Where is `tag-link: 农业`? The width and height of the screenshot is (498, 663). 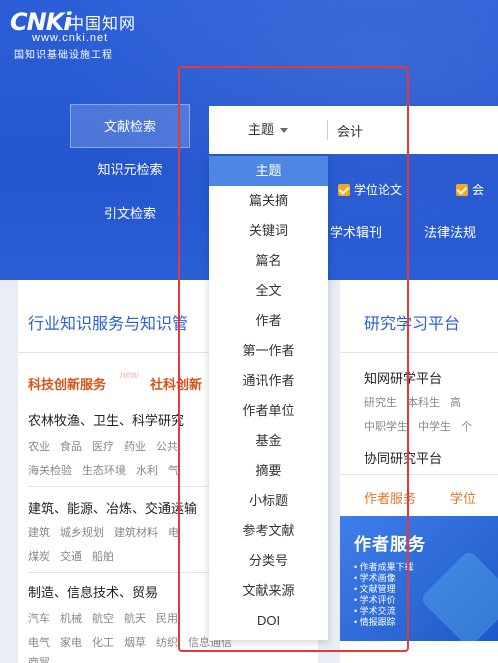
tag-link: 农业 is located at coordinates (39, 447).